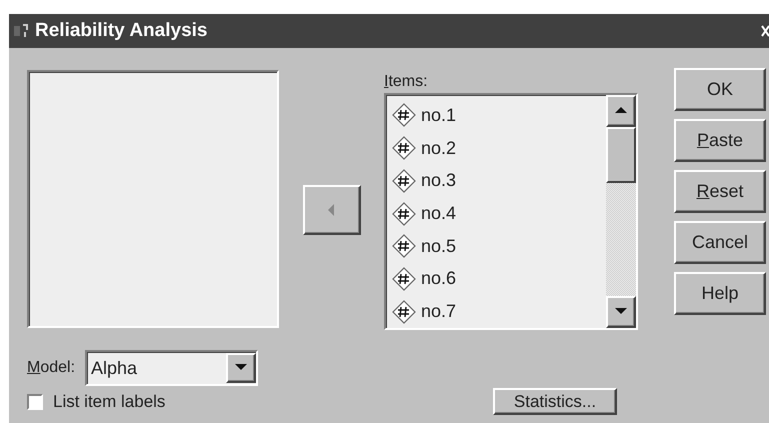  Describe the element at coordinates (621, 155) in the screenshot. I see `scroll-thumb` at that location.